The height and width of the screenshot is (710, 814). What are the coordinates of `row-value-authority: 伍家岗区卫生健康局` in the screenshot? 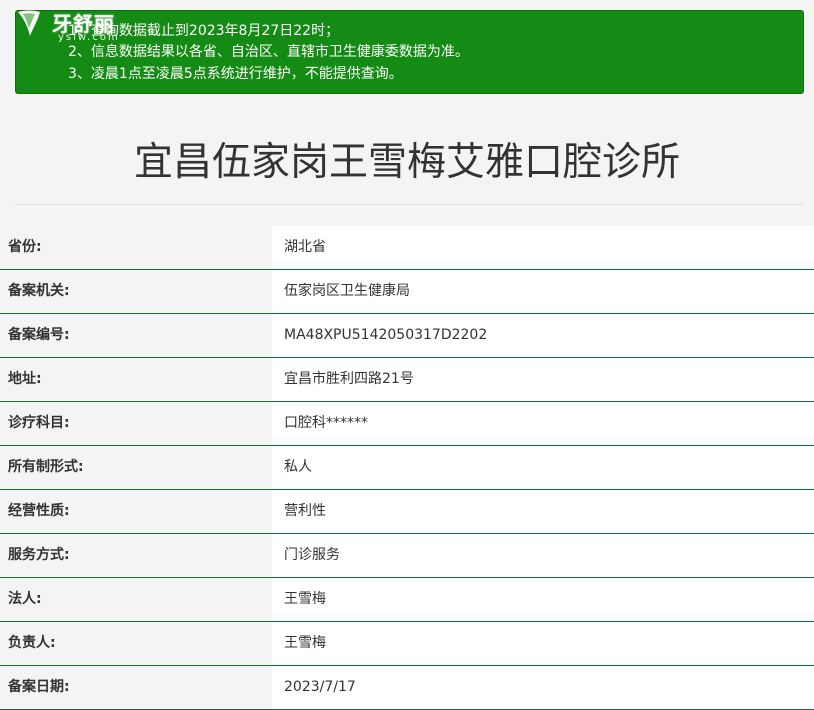 It's located at (543, 291).